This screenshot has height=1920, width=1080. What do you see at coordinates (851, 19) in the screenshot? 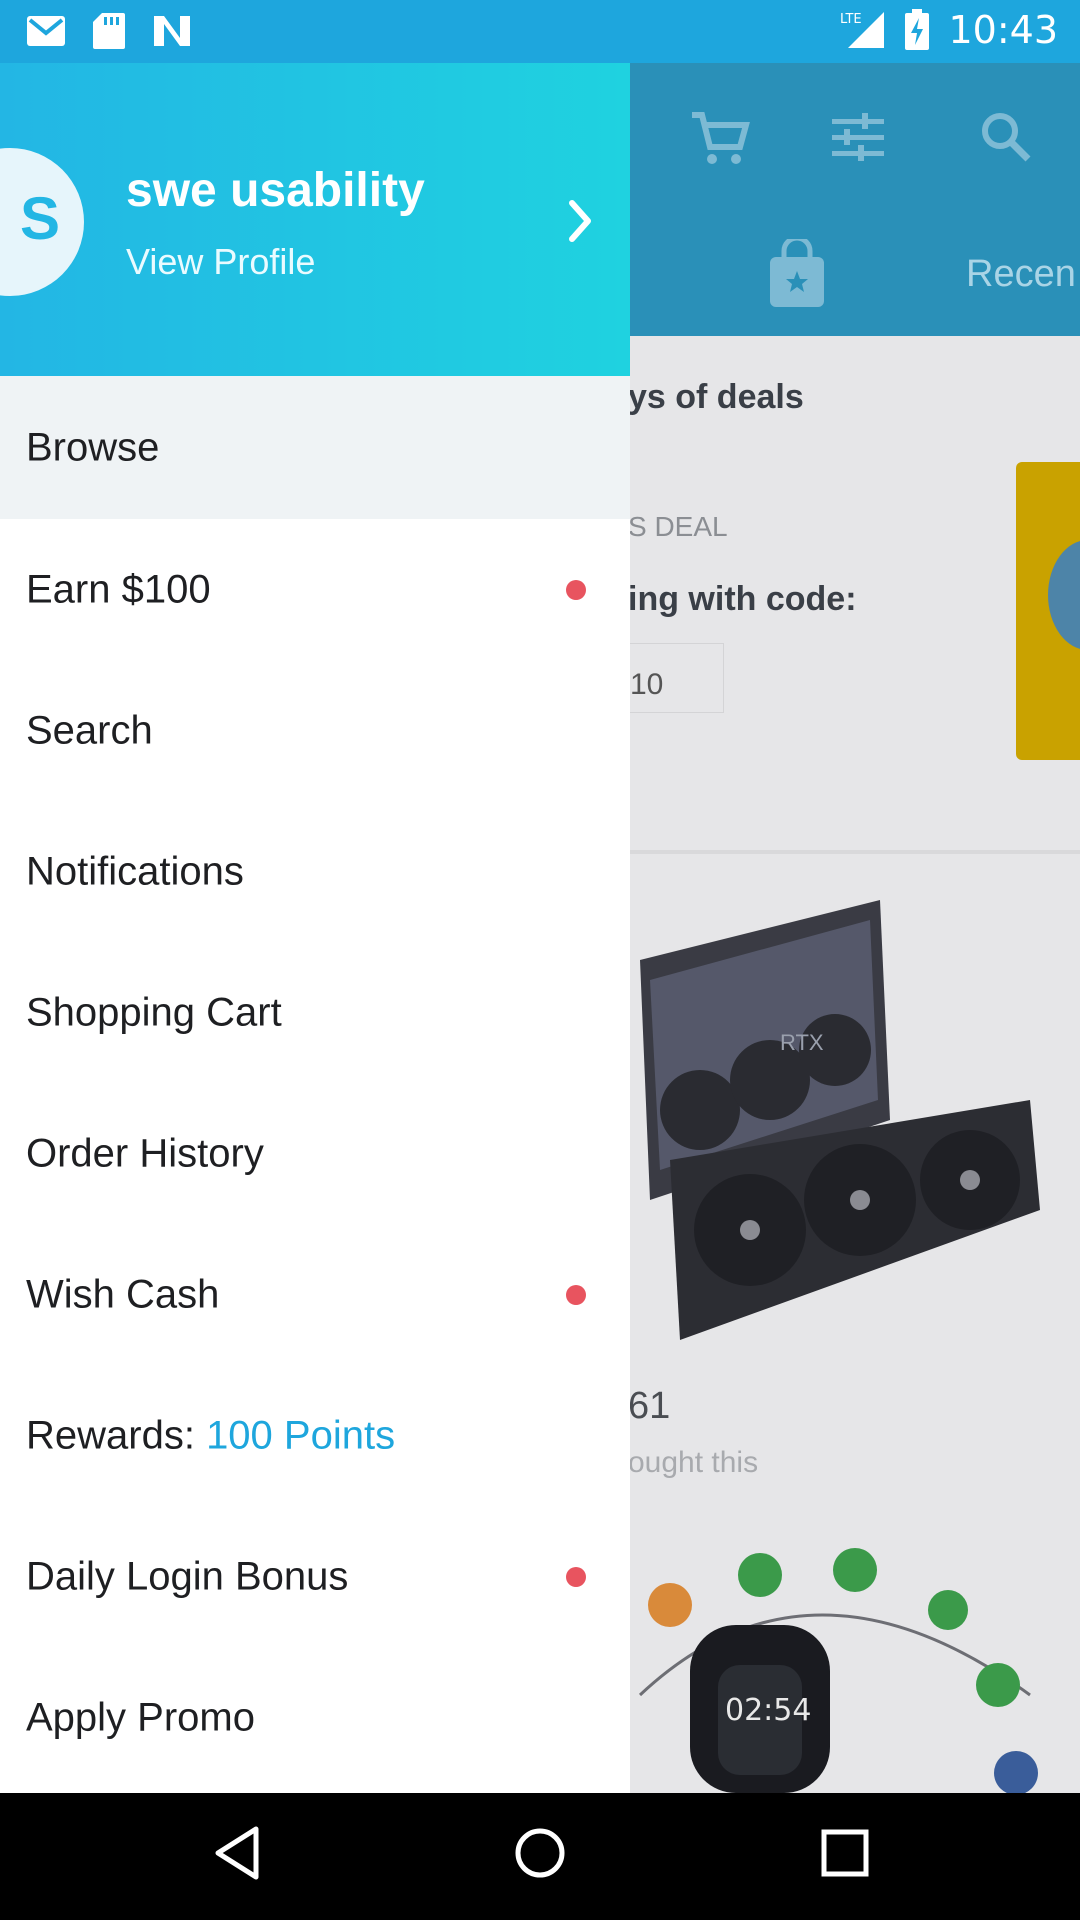
I see `network-type: LTE` at bounding box center [851, 19].